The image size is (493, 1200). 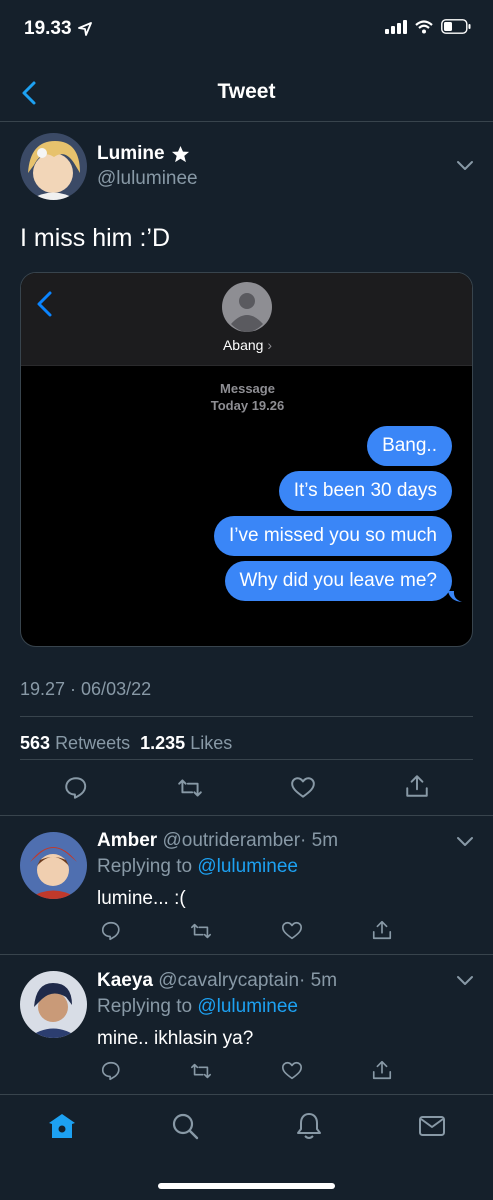 I want to click on tweet-options-button, so click(x=465, y=165).